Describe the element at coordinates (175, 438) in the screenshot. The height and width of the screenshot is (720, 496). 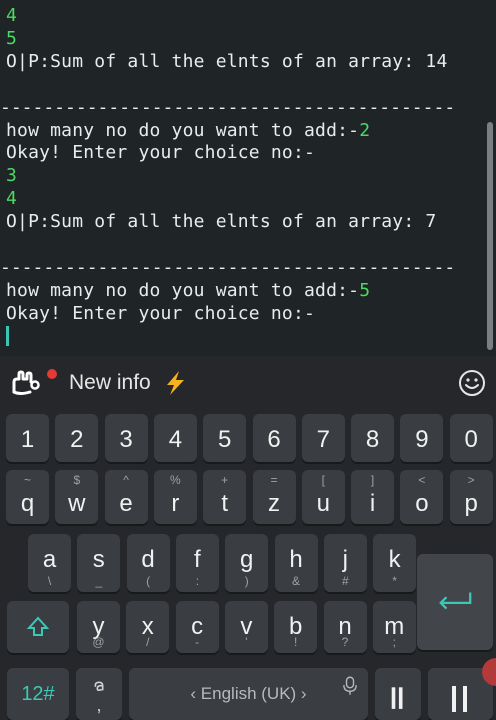
I see `key-4: 4` at that location.